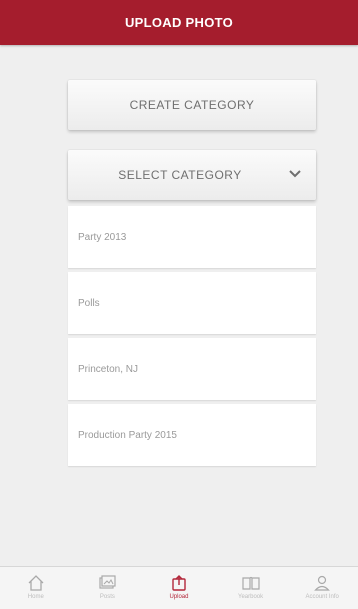  What do you see at coordinates (179, 583) in the screenshot?
I see `upload-icon` at bounding box center [179, 583].